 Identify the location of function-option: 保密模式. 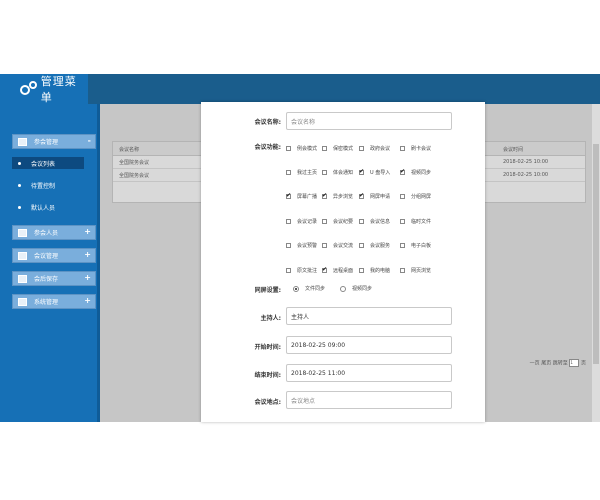
(337, 148).